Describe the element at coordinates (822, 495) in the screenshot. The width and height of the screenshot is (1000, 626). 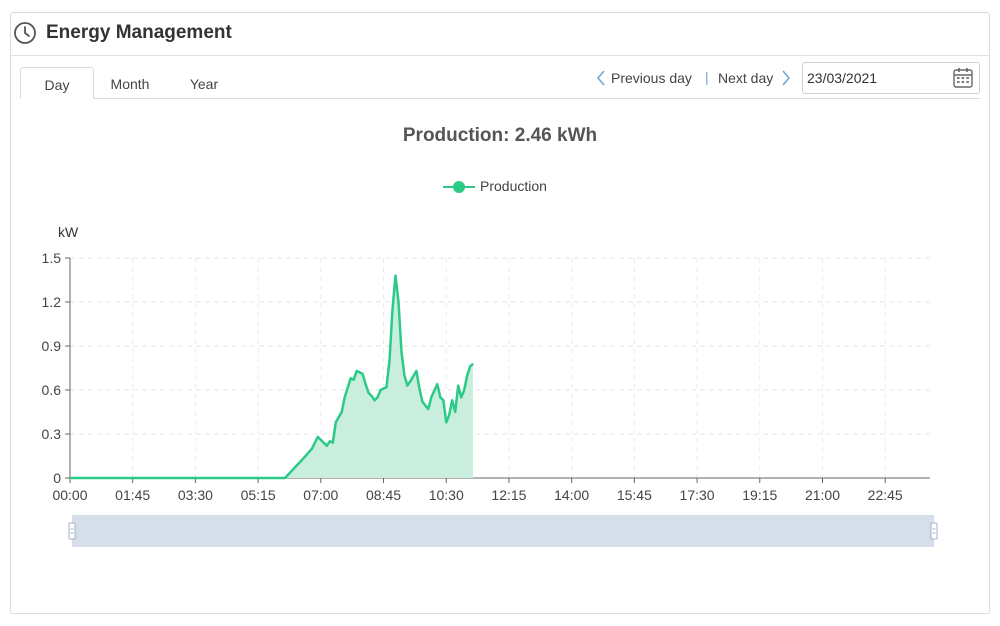
I see `x-tick-label: 21:00` at that location.